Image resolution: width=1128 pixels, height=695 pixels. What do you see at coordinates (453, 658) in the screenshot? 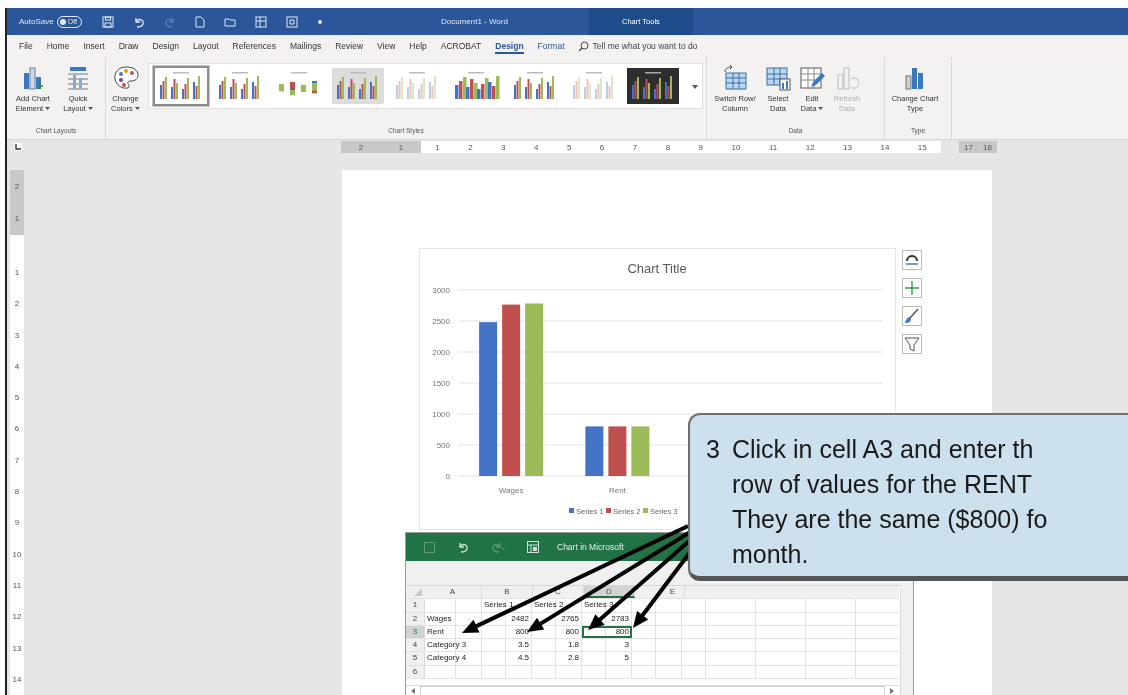
I see `table-cell: Category 4` at bounding box center [453, 658].